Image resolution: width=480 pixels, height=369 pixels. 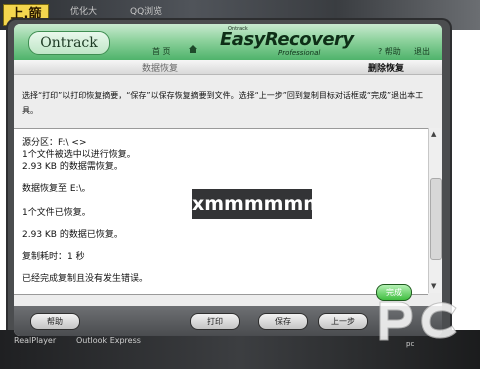 What do you see at coordinates (35, 340) in the screenshot?
I see `desktop-text: RealPlayer` at bounding box center [35, 340].